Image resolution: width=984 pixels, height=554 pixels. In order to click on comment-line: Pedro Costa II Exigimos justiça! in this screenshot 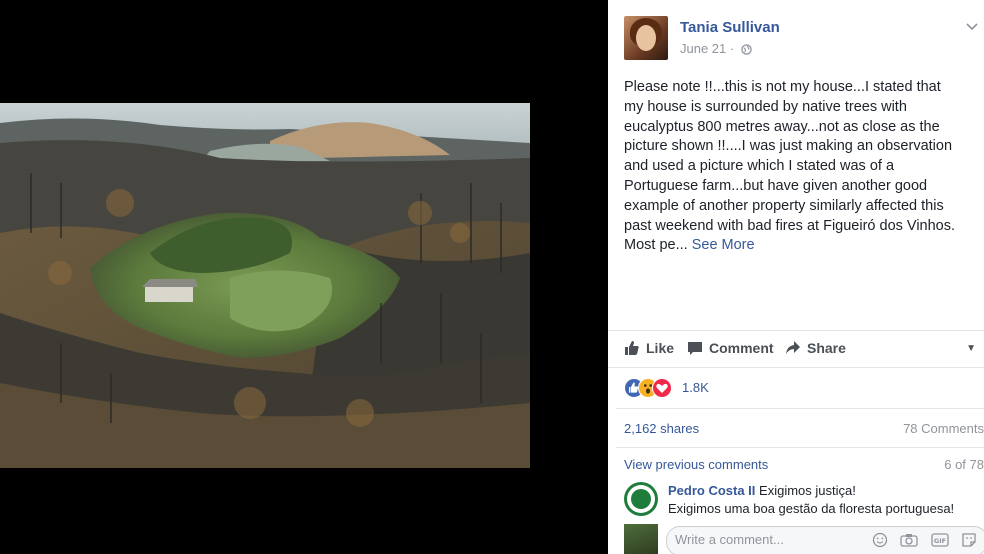, I will do `click(762, 490)`.